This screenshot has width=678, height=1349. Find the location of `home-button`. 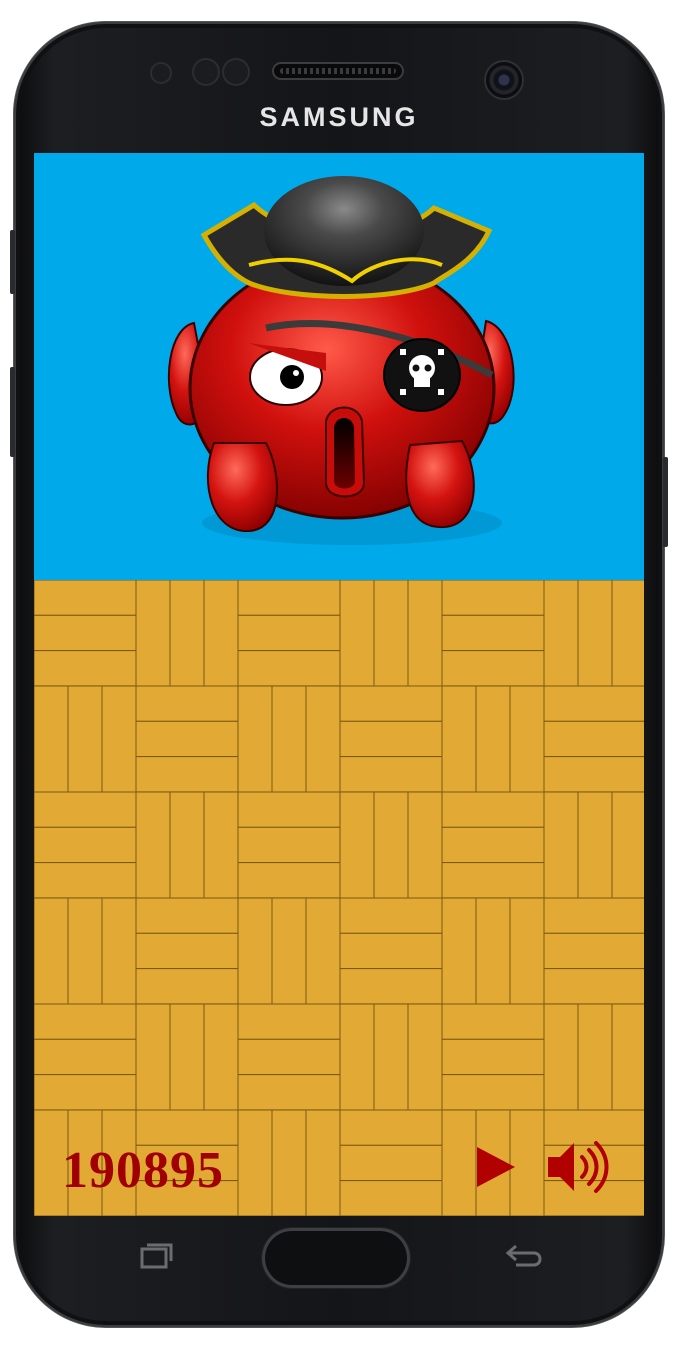

home-button is located at coordinates (336, 1258).